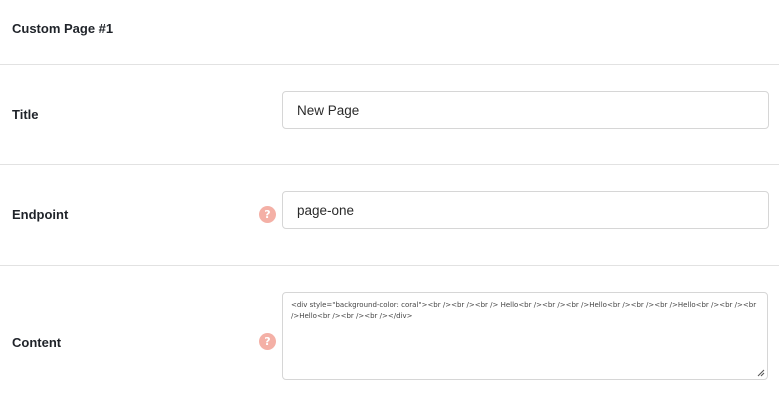  What do you see at coordinates (40, 214) in the screenshot?
I see `endpoint-label: Endpoint` at bounding box center [40, 214].